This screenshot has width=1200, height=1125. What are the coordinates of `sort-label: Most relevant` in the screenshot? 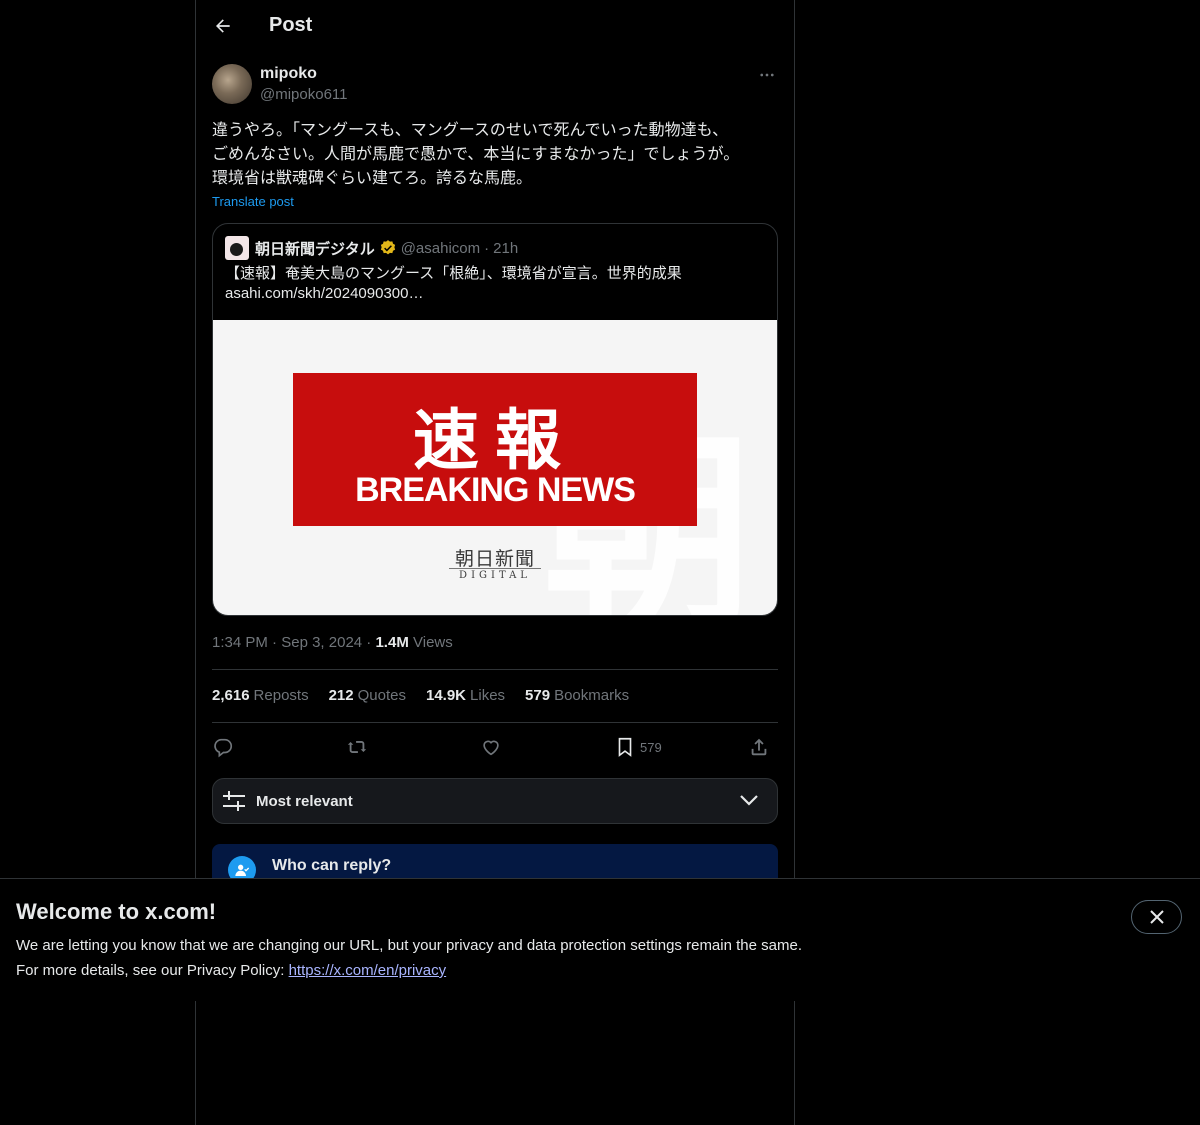 It's located at (304, 801).